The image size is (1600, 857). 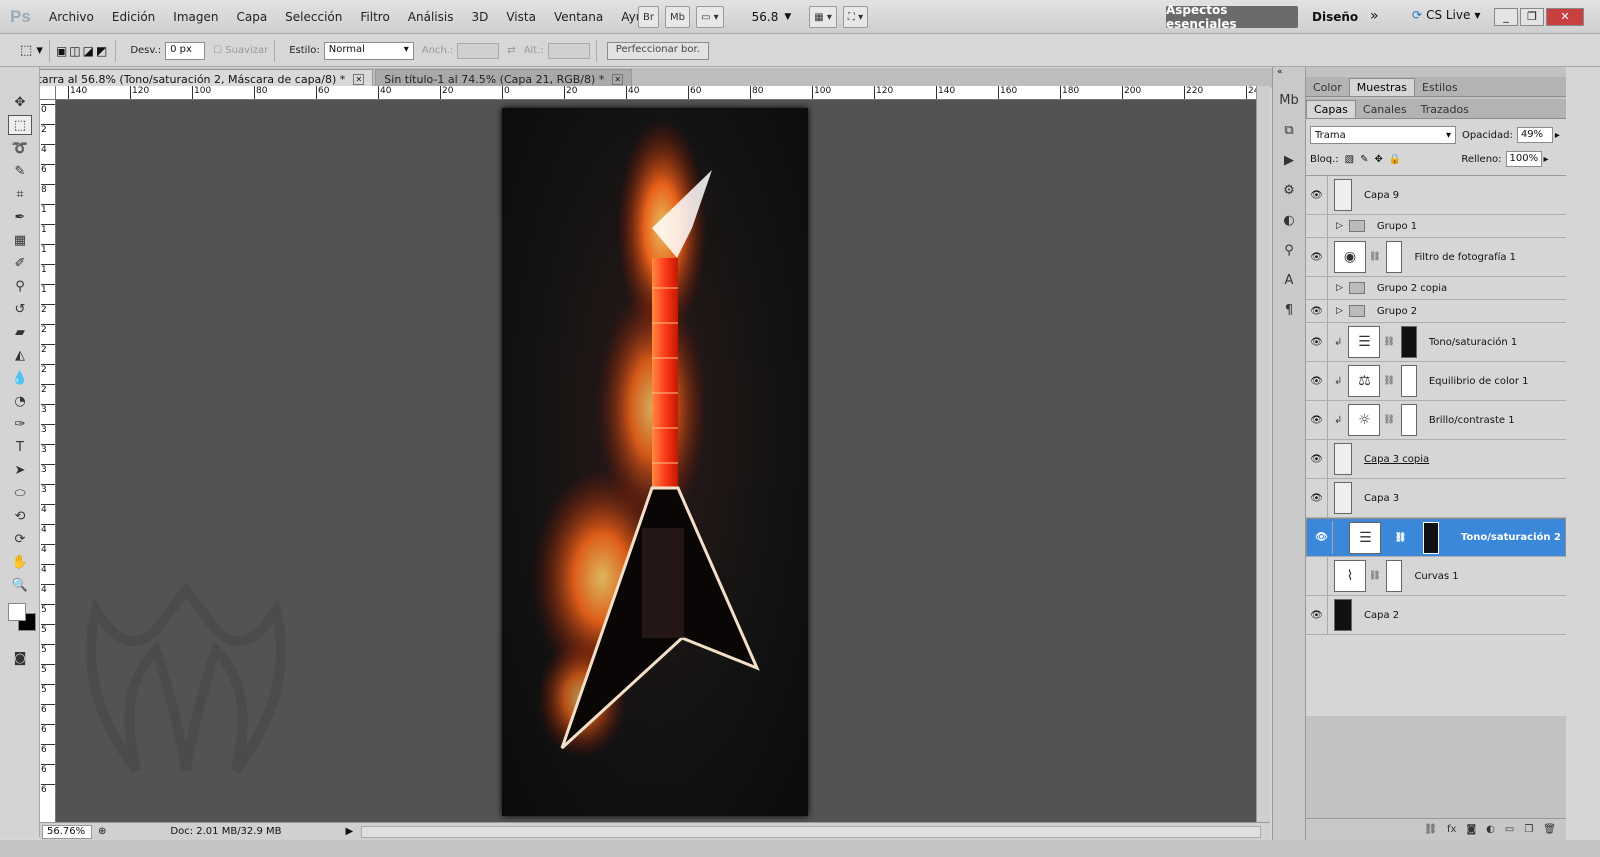 What do you see at coordinates (20, 493) in the screenshot?
I see `shape-tool-icon: ⬭` at bounding box center [20, 493].